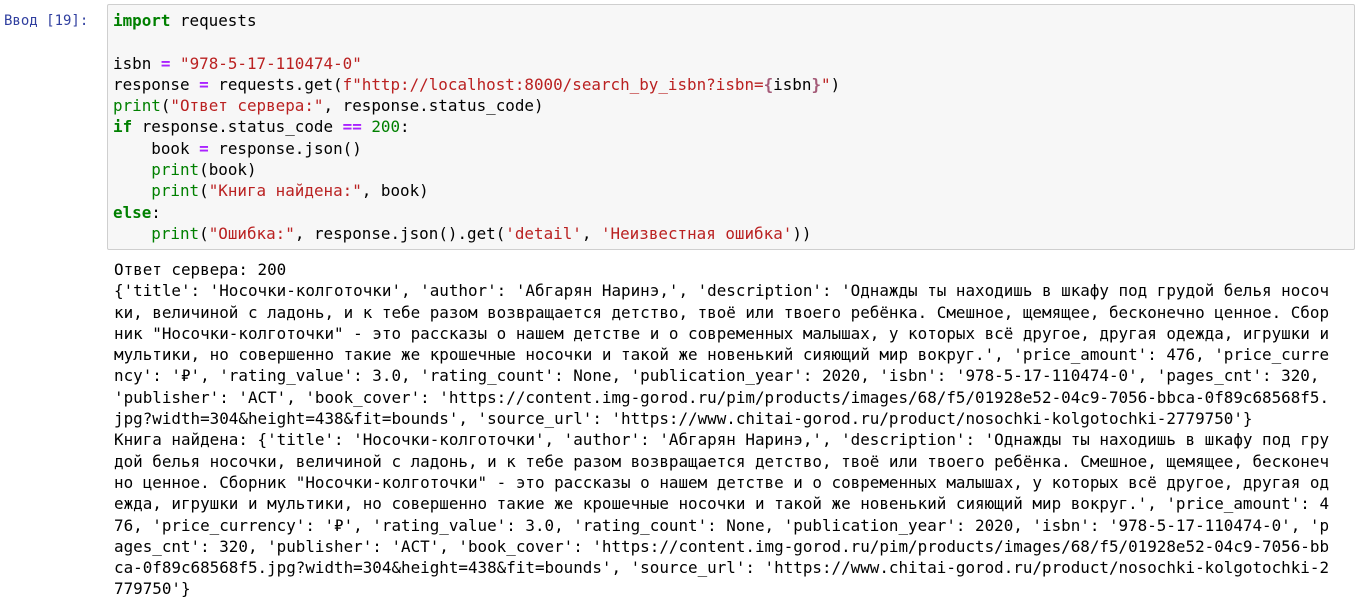  What do you see at coordinates (247, 106) in the screenshot?
I see `server-response-string: "Ответ сервера:"` at bounding box center [247, 106].